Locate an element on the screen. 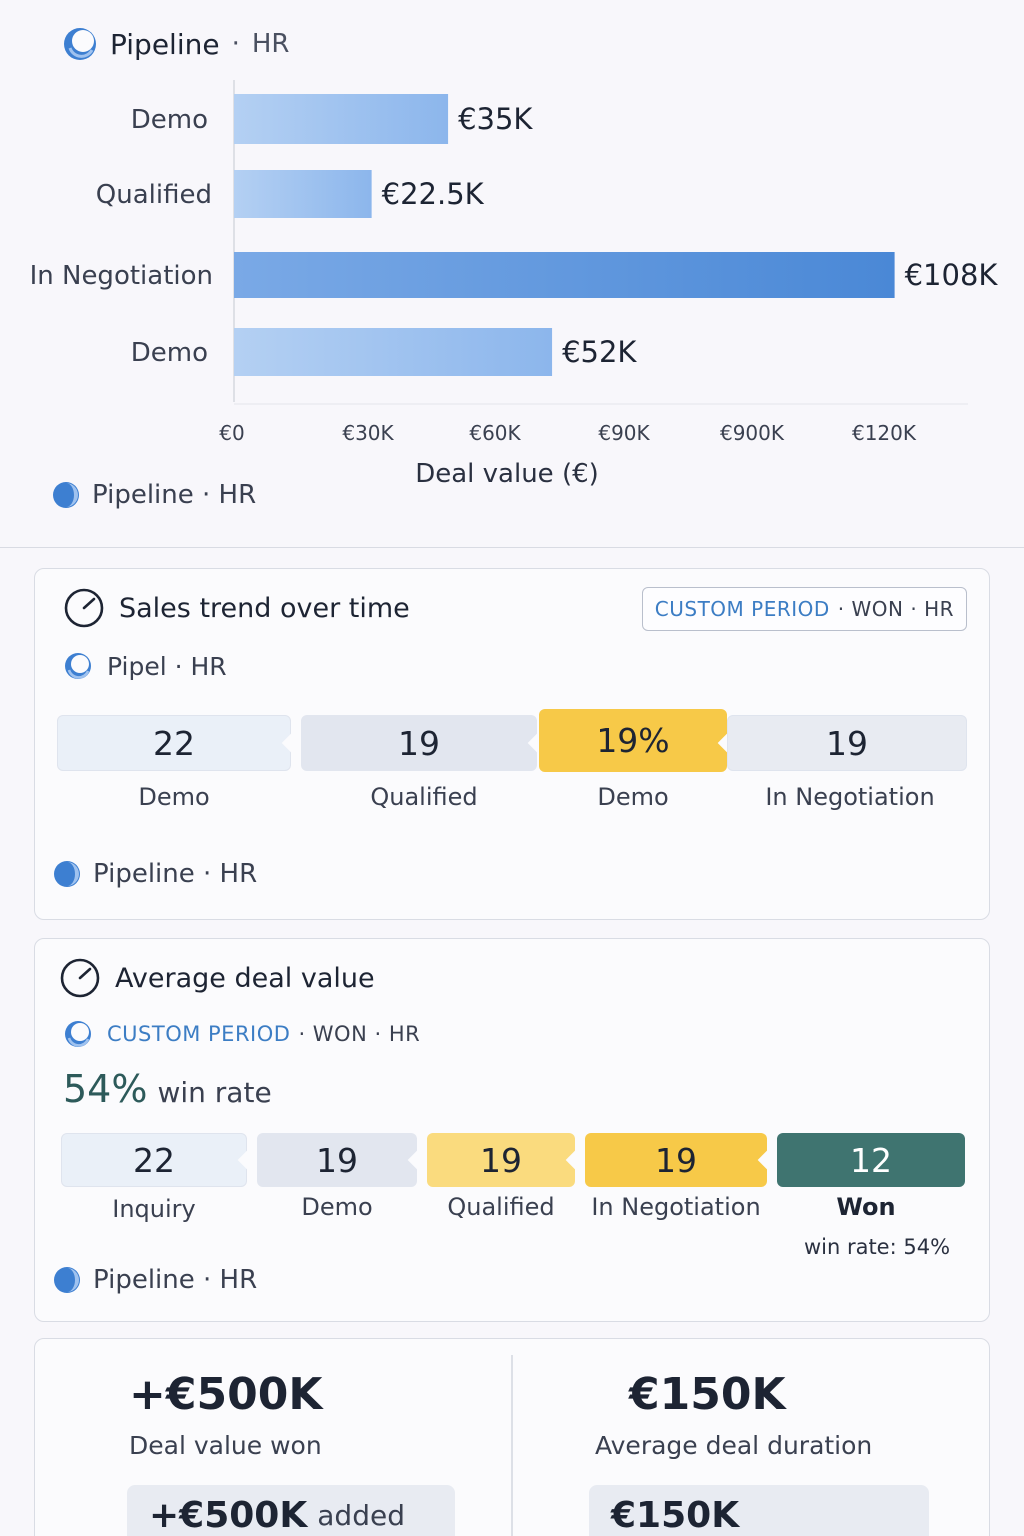 The image size is (1024, 1536). x-tick-label: €60K is located at coordinates (495, 433).